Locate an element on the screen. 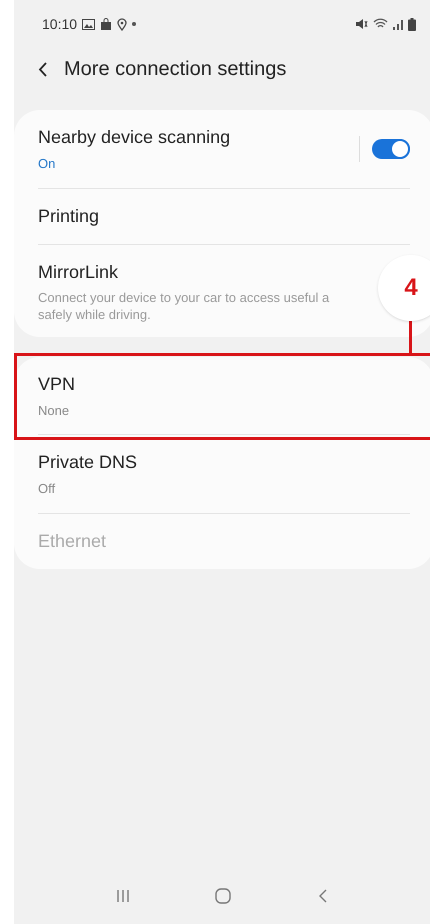 Image resolution: width=430 pixels, height=924 pixels. setting-title: Printing is located at coordinates (69, 216).